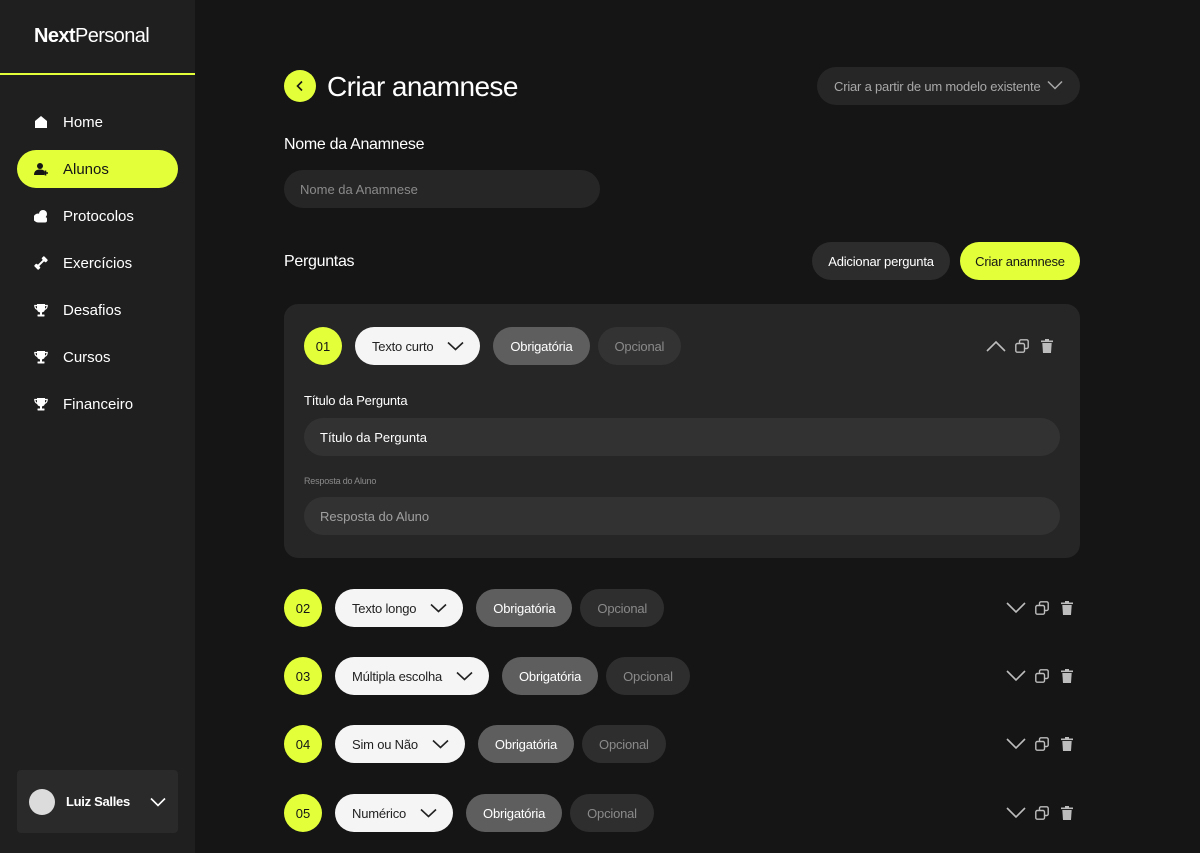 This screenshot has height=853, width=1200. I want to click on question-number: 05, so click(303, 813).